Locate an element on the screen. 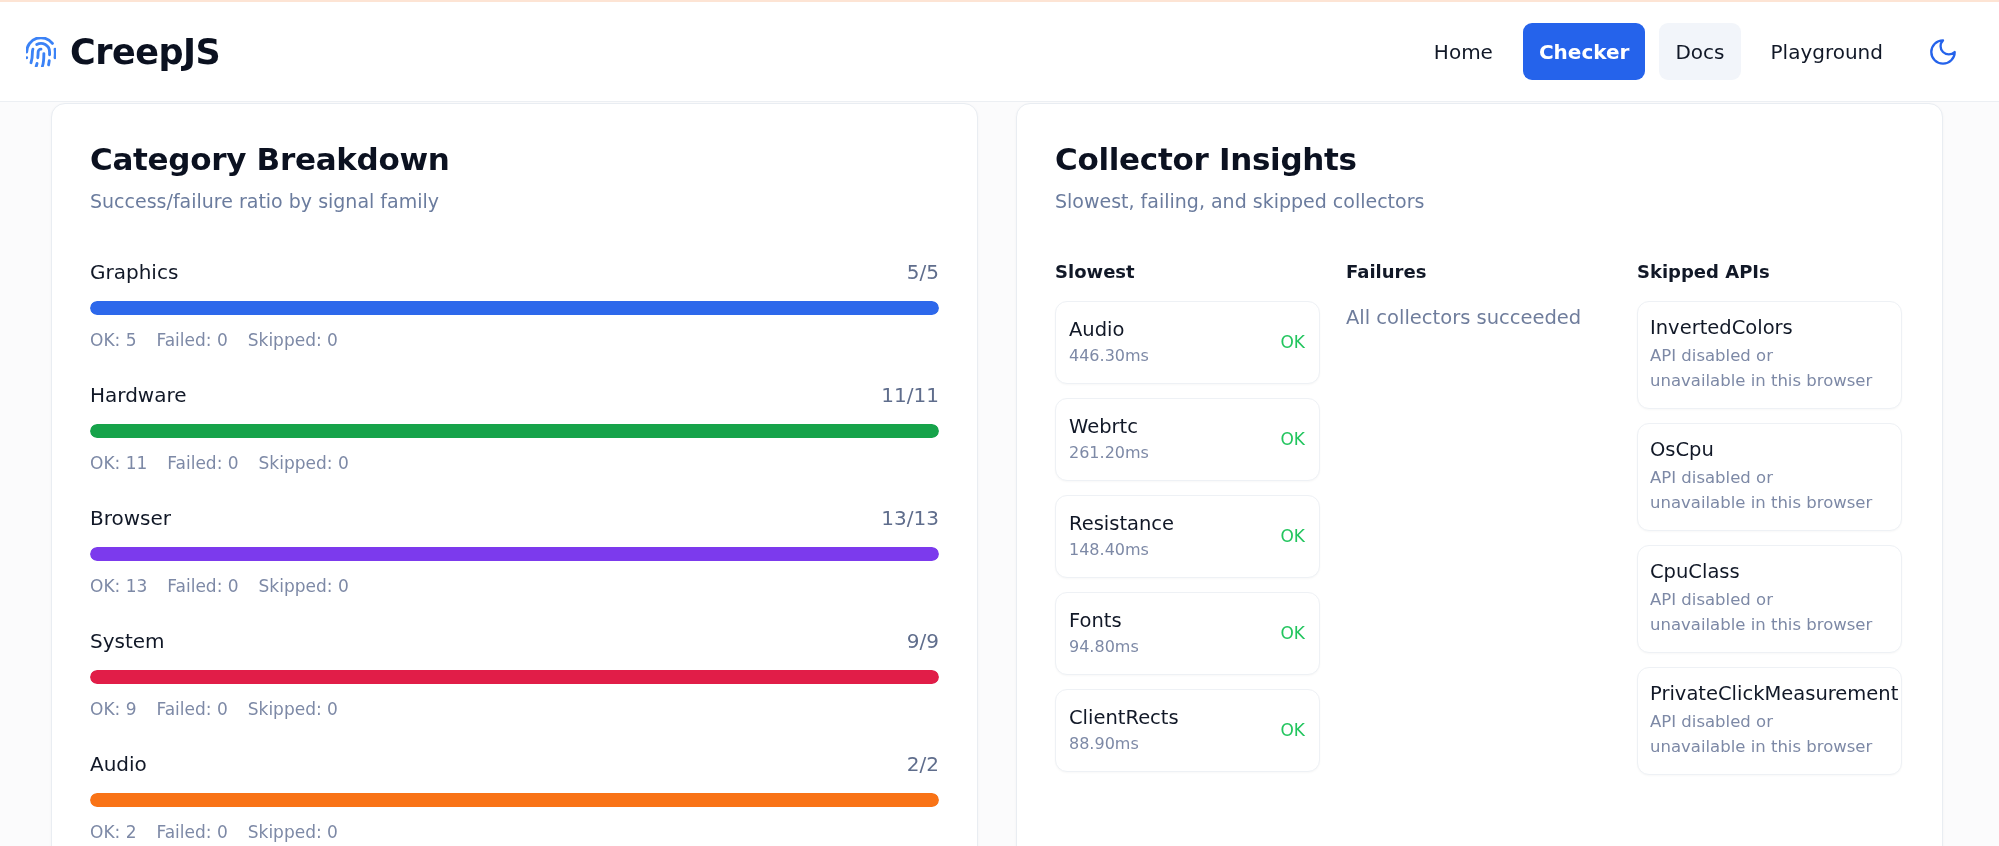  category-ratio: 2/2 is located at coordinates (922, 764).